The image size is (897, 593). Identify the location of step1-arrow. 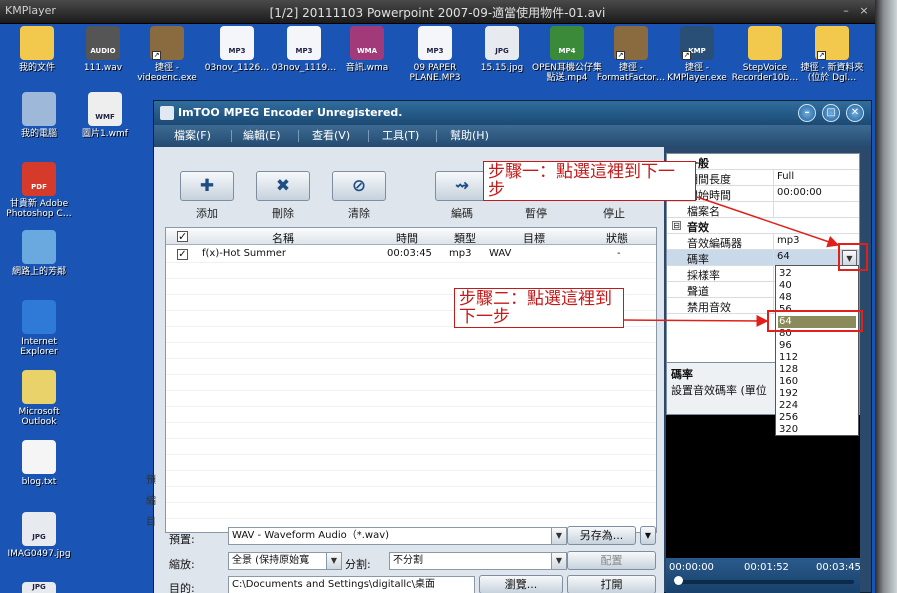
(768, 222).